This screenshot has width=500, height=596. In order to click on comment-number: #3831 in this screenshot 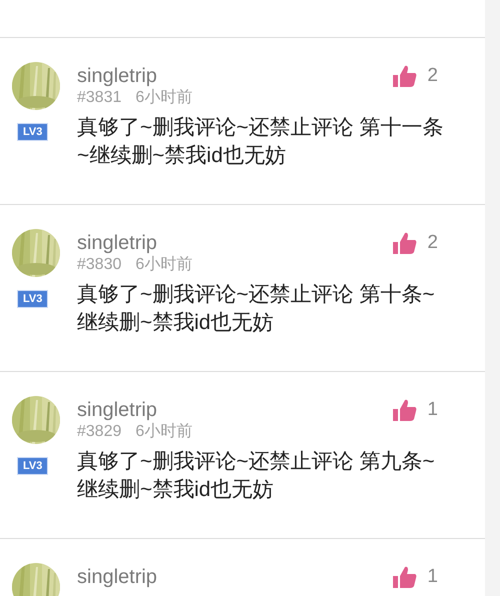, I will do `click(99, 98)`.